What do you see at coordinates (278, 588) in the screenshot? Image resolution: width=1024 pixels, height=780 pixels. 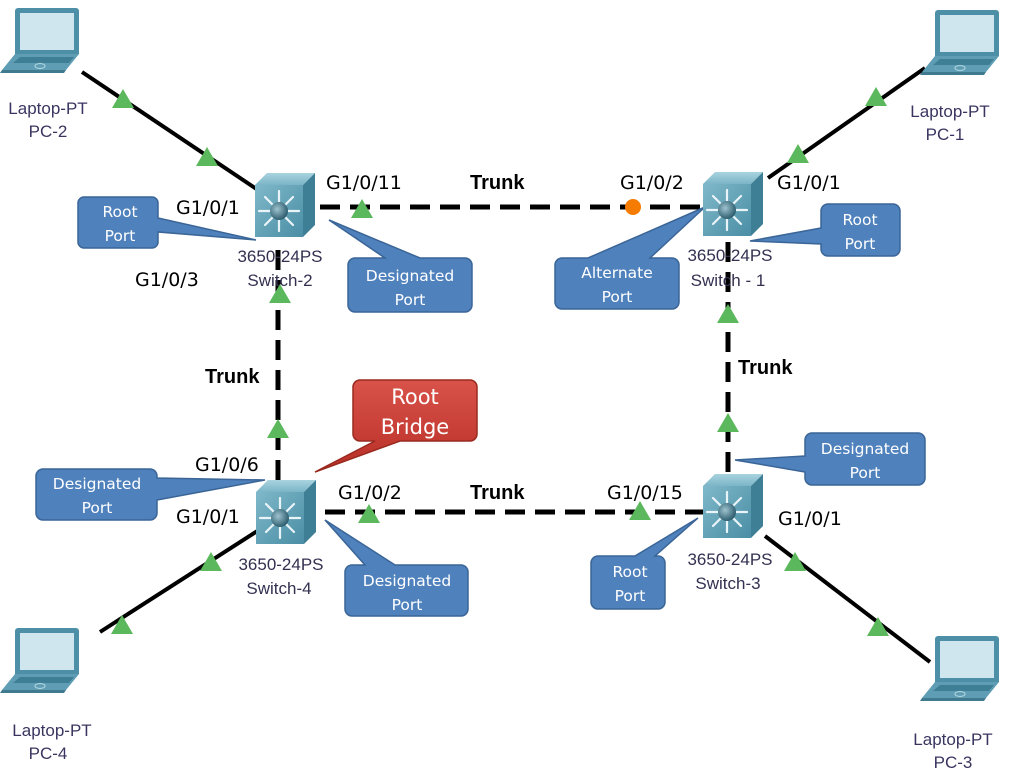 I see `switch-name-label: Switch-4` at bounding box center [278, 588].